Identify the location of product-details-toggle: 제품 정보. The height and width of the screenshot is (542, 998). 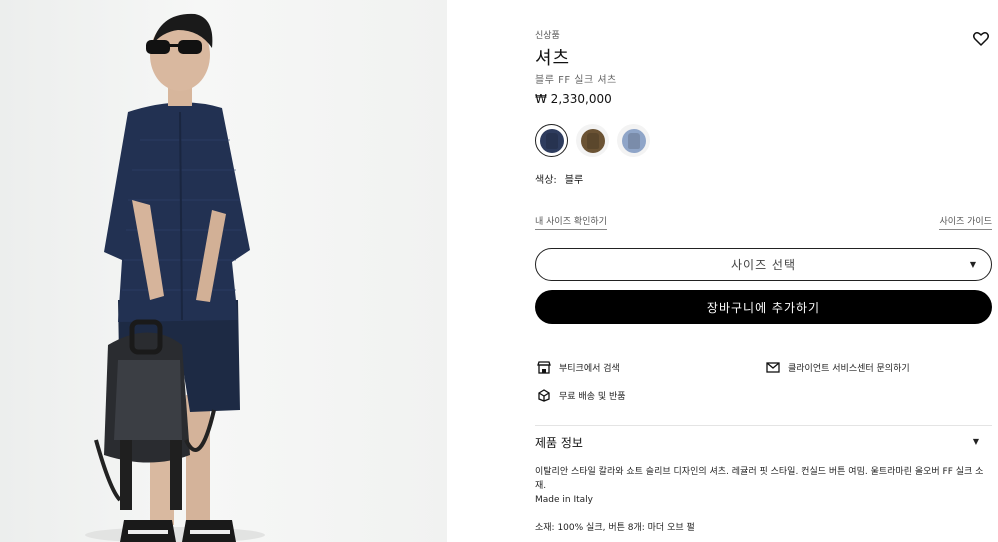
(559, 442).